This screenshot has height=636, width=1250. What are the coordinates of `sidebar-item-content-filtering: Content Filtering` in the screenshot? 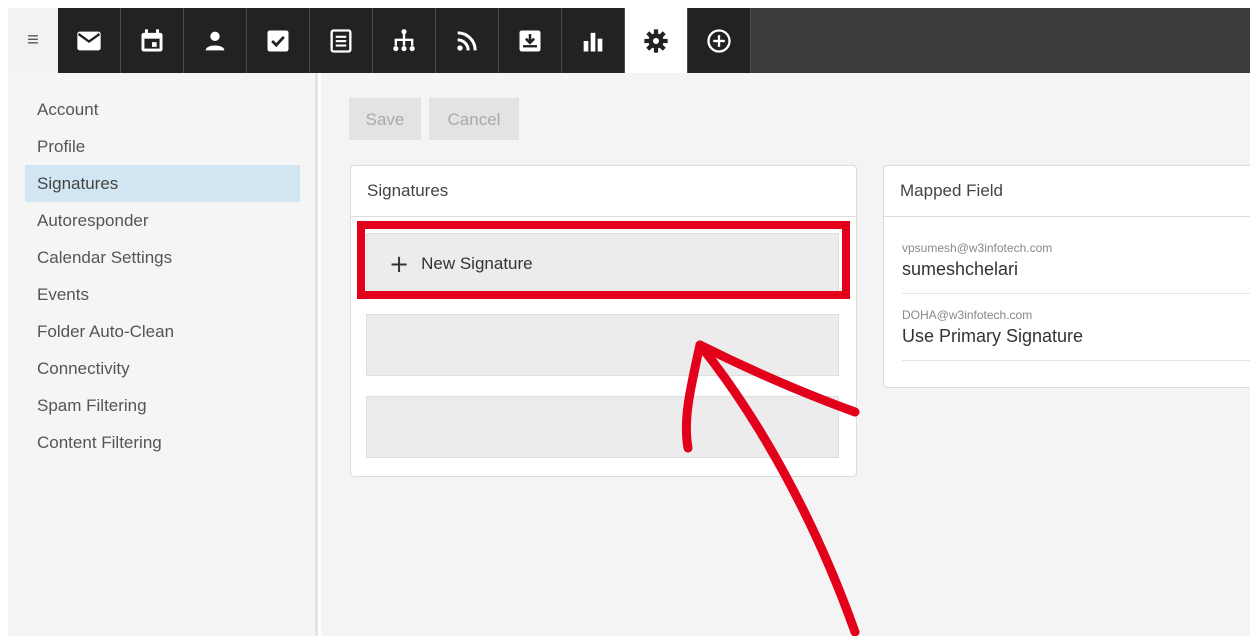 It's located at (162, 442).